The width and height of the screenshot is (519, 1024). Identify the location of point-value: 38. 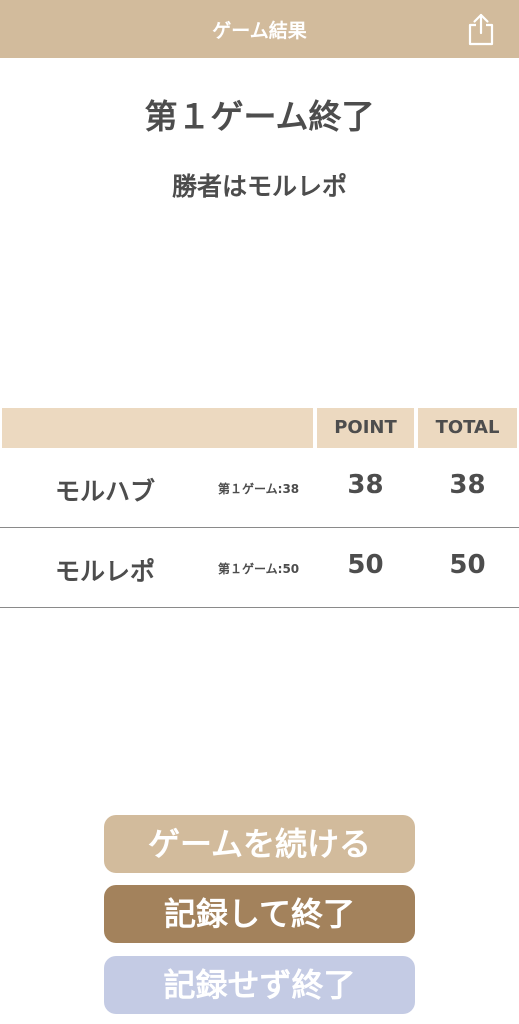
(365, 485).